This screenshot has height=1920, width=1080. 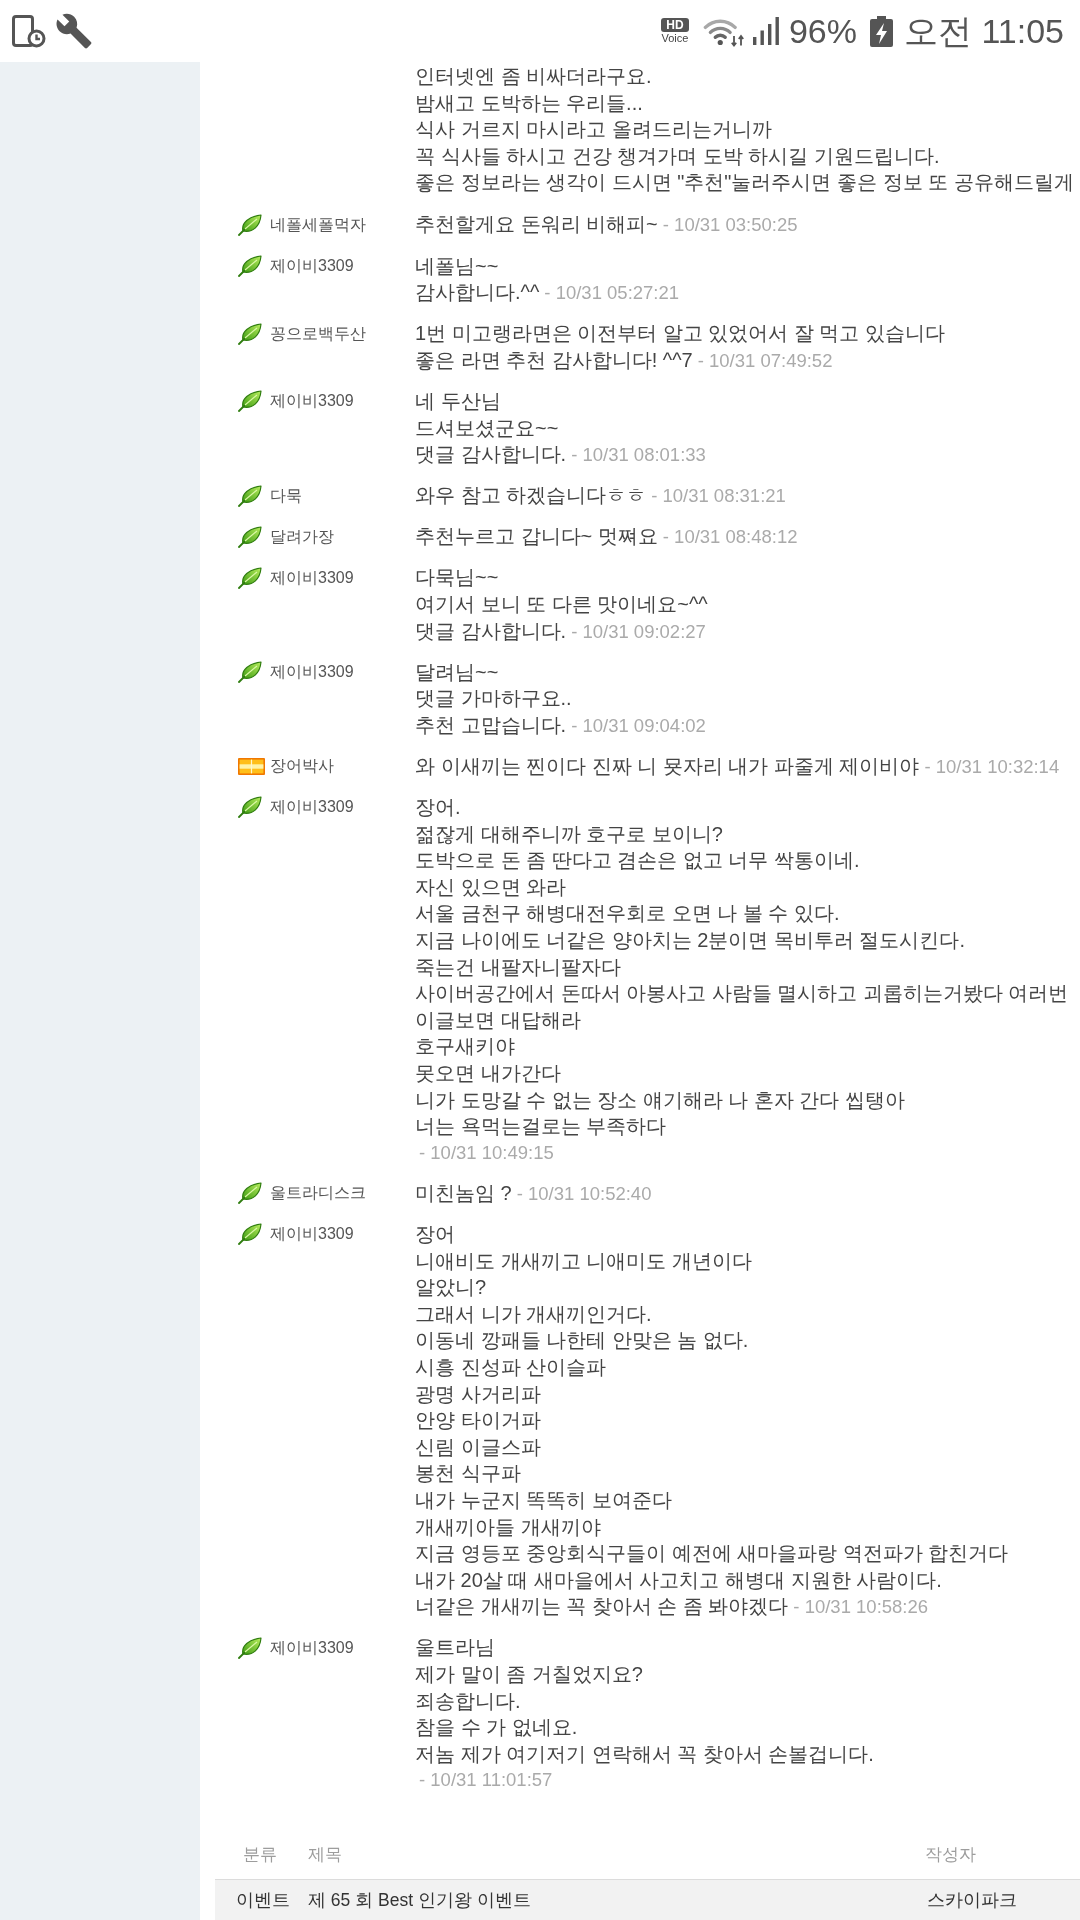 What do you see at coordinates (541, 1127) in the screenshot?
I see `comment-line: 너는 욕먹는걸로는 부족하다` at bounding box center [541, 1127].